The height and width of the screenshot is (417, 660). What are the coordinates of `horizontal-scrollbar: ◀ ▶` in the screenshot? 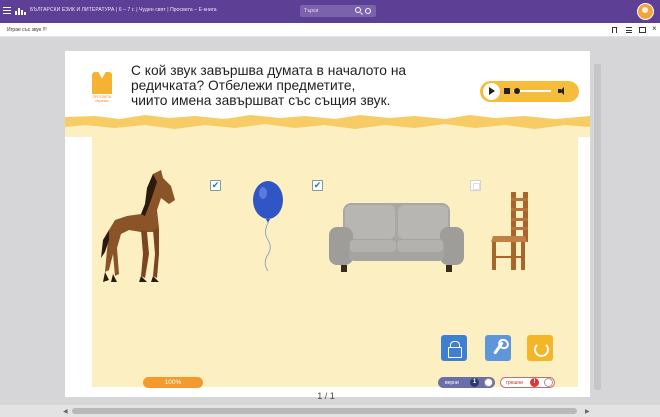 It's located at (330, 411).